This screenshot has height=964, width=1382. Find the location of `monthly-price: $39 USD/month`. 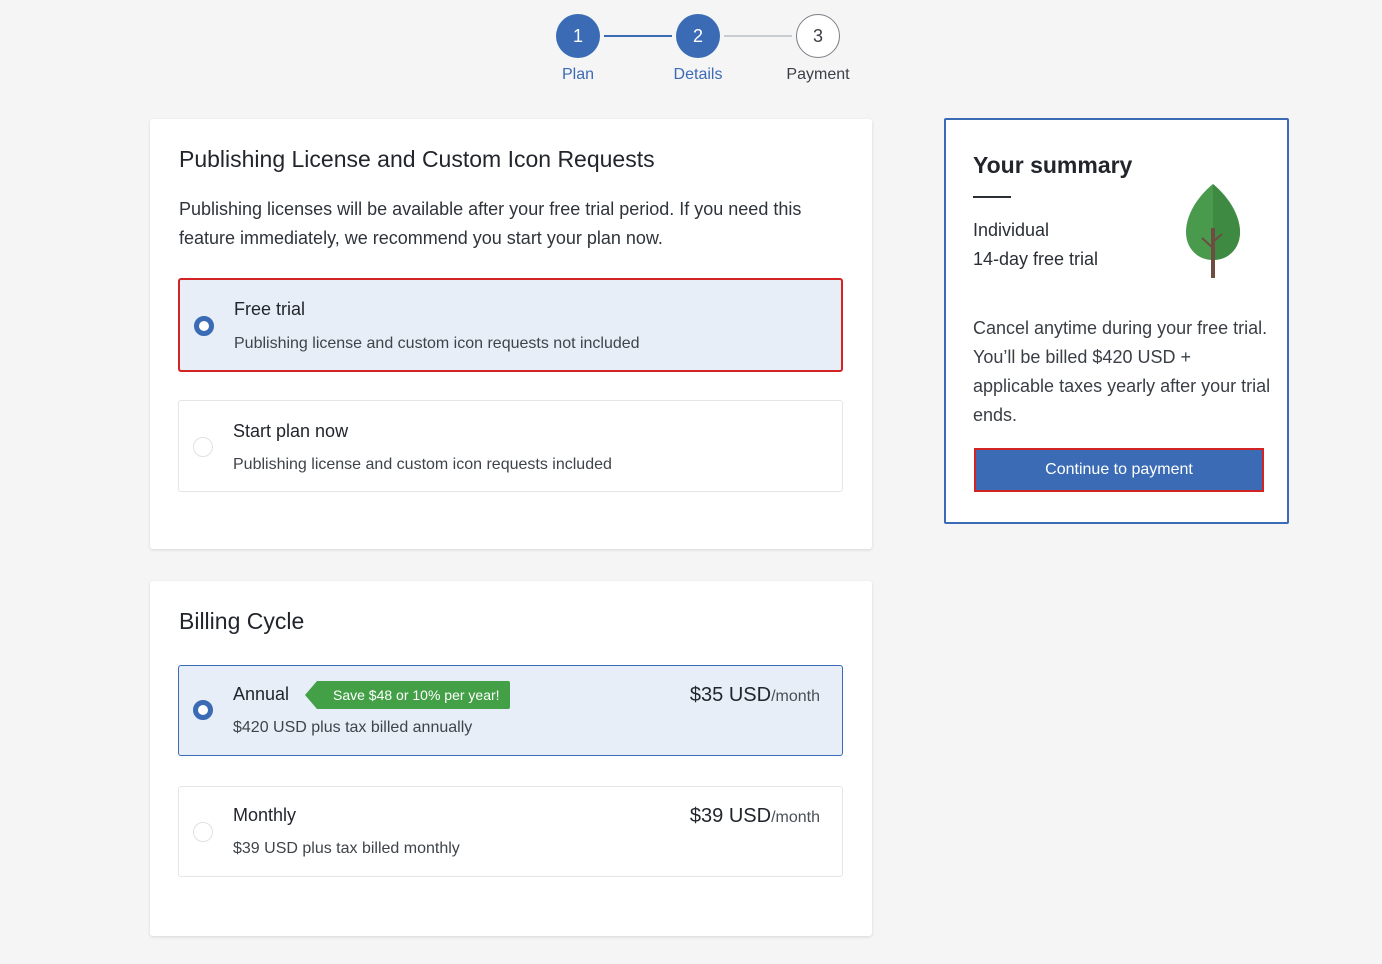

monthly-price: $39 USD/month is located at coordinates (755, 816).